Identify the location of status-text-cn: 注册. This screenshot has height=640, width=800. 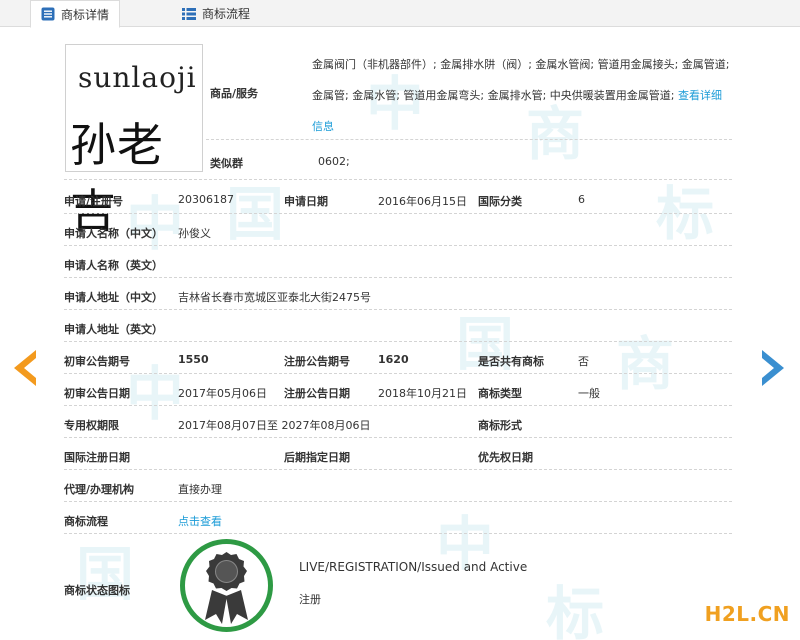
(310, 599).